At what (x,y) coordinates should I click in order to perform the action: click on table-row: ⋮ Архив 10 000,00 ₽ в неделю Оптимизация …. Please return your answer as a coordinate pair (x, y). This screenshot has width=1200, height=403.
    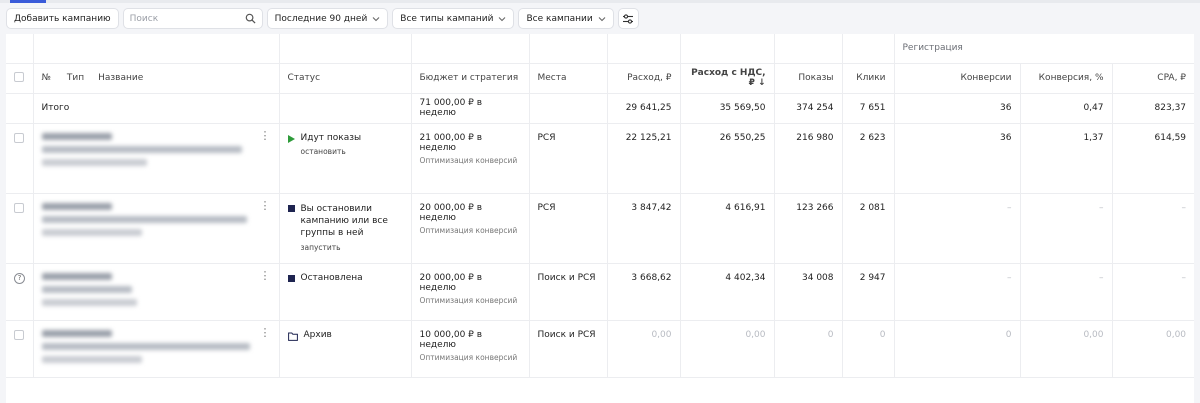
    Looking at the image, I should click on (600, 349).